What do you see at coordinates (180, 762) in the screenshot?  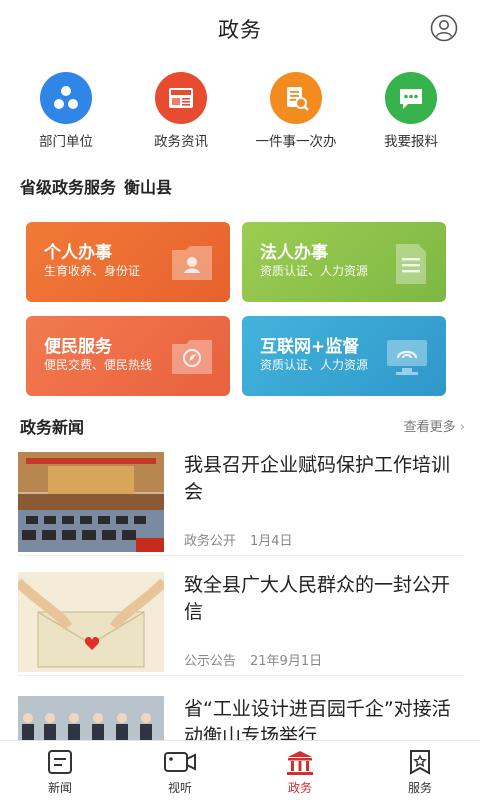 I see `video-tab-icon` at bounding box center [180, 762].